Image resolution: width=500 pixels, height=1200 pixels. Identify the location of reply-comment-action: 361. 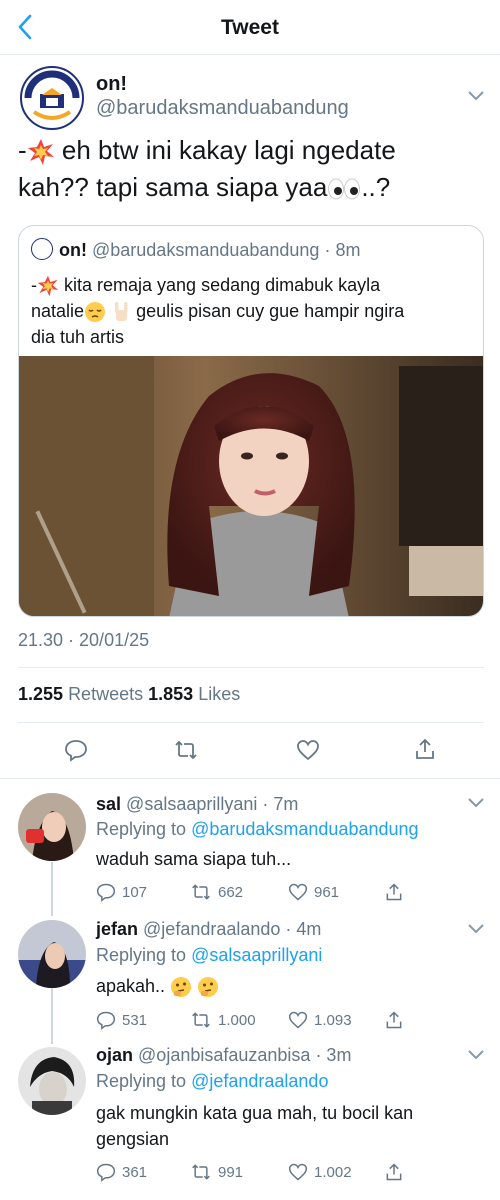
(121, 1172).